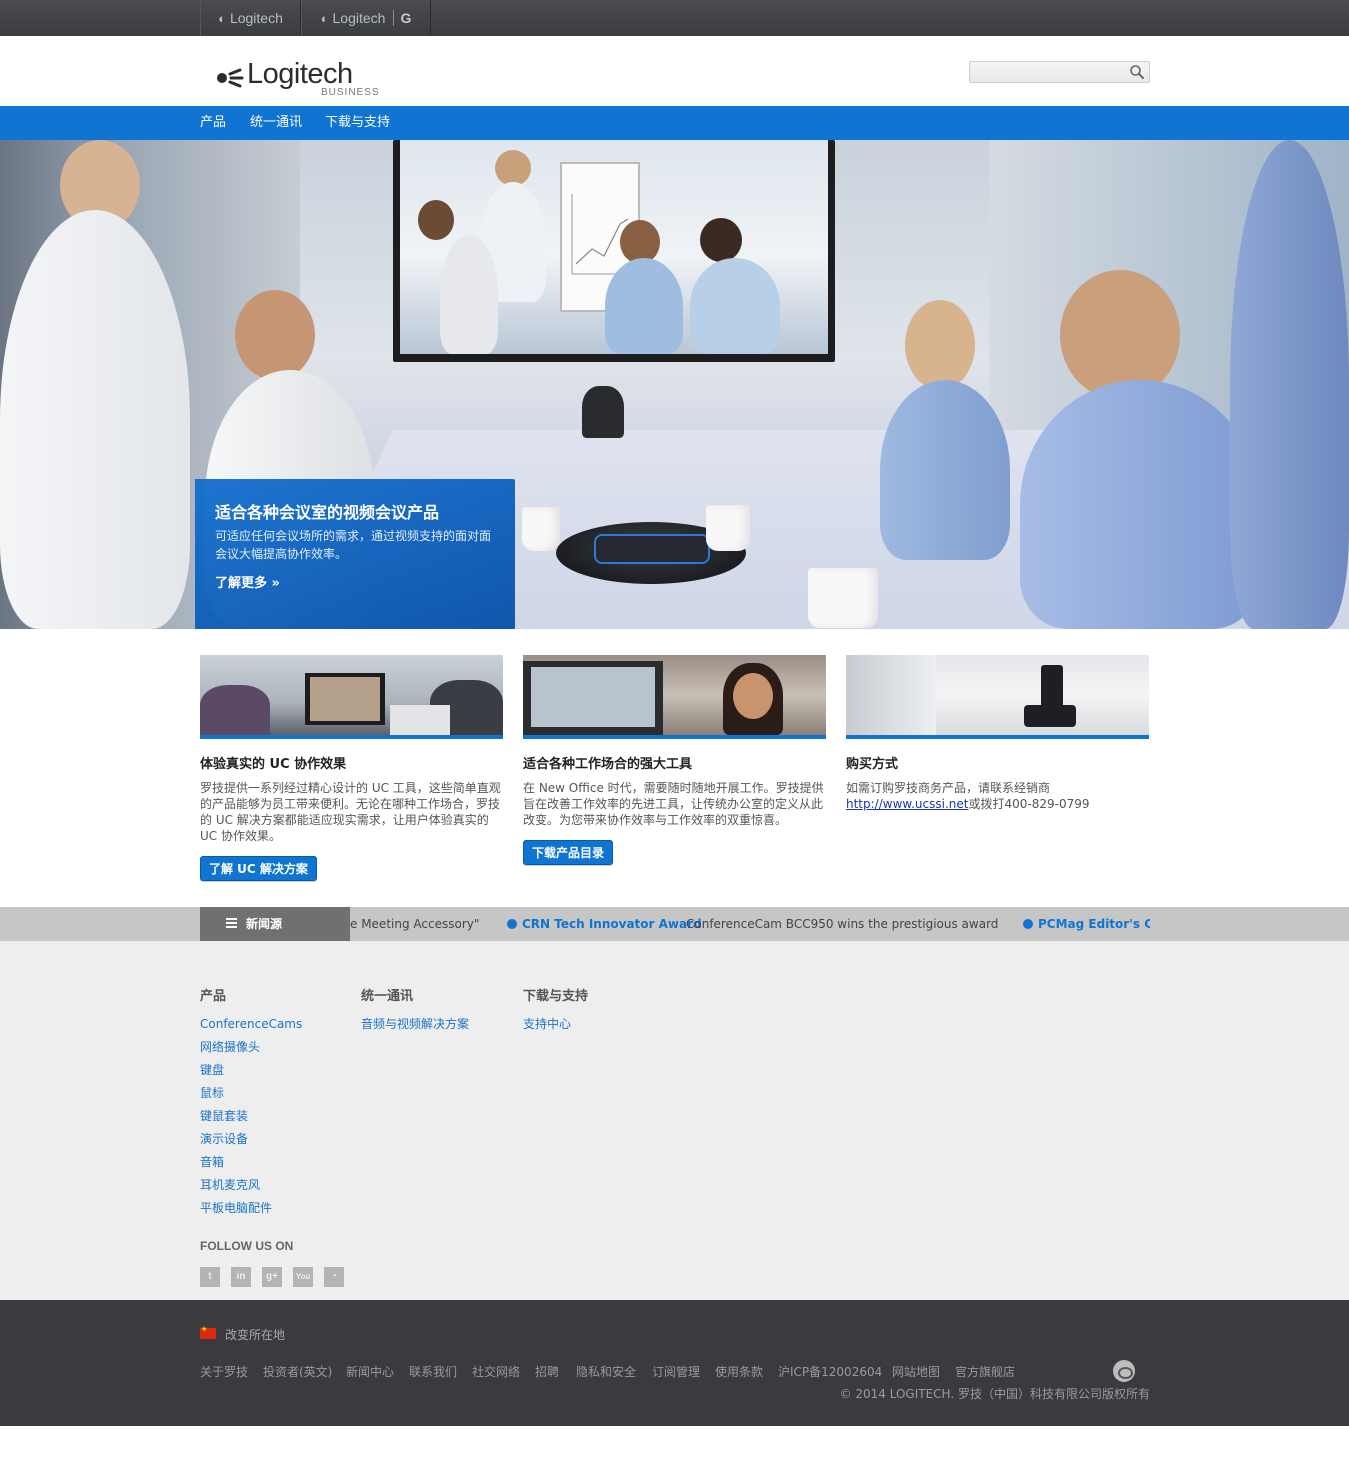 This screenshot has width=1349, height=1472. I want to click on sitemap-link: 支持中心, so click(555, 1024).